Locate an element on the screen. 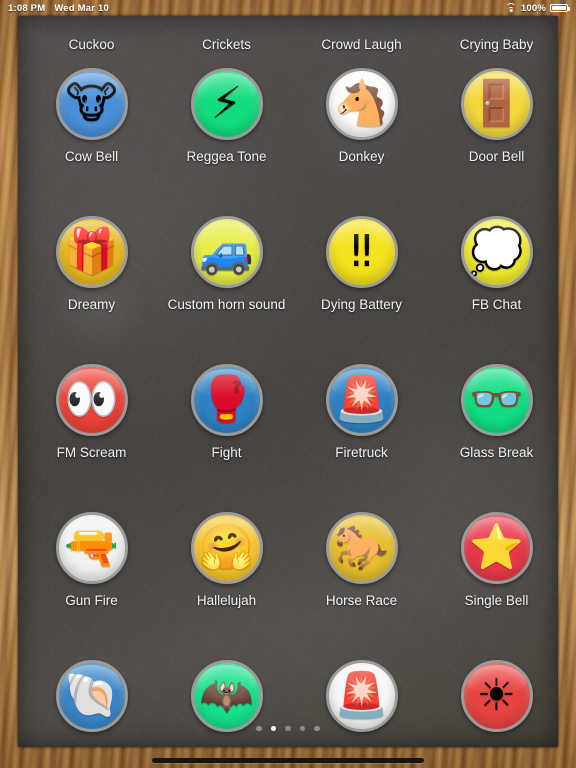 Image resolution: width=576 pixels, height=768 pixels. status-bar-left: 1:08 PM Wed Mar 10 is located at coordinates (58, 8).